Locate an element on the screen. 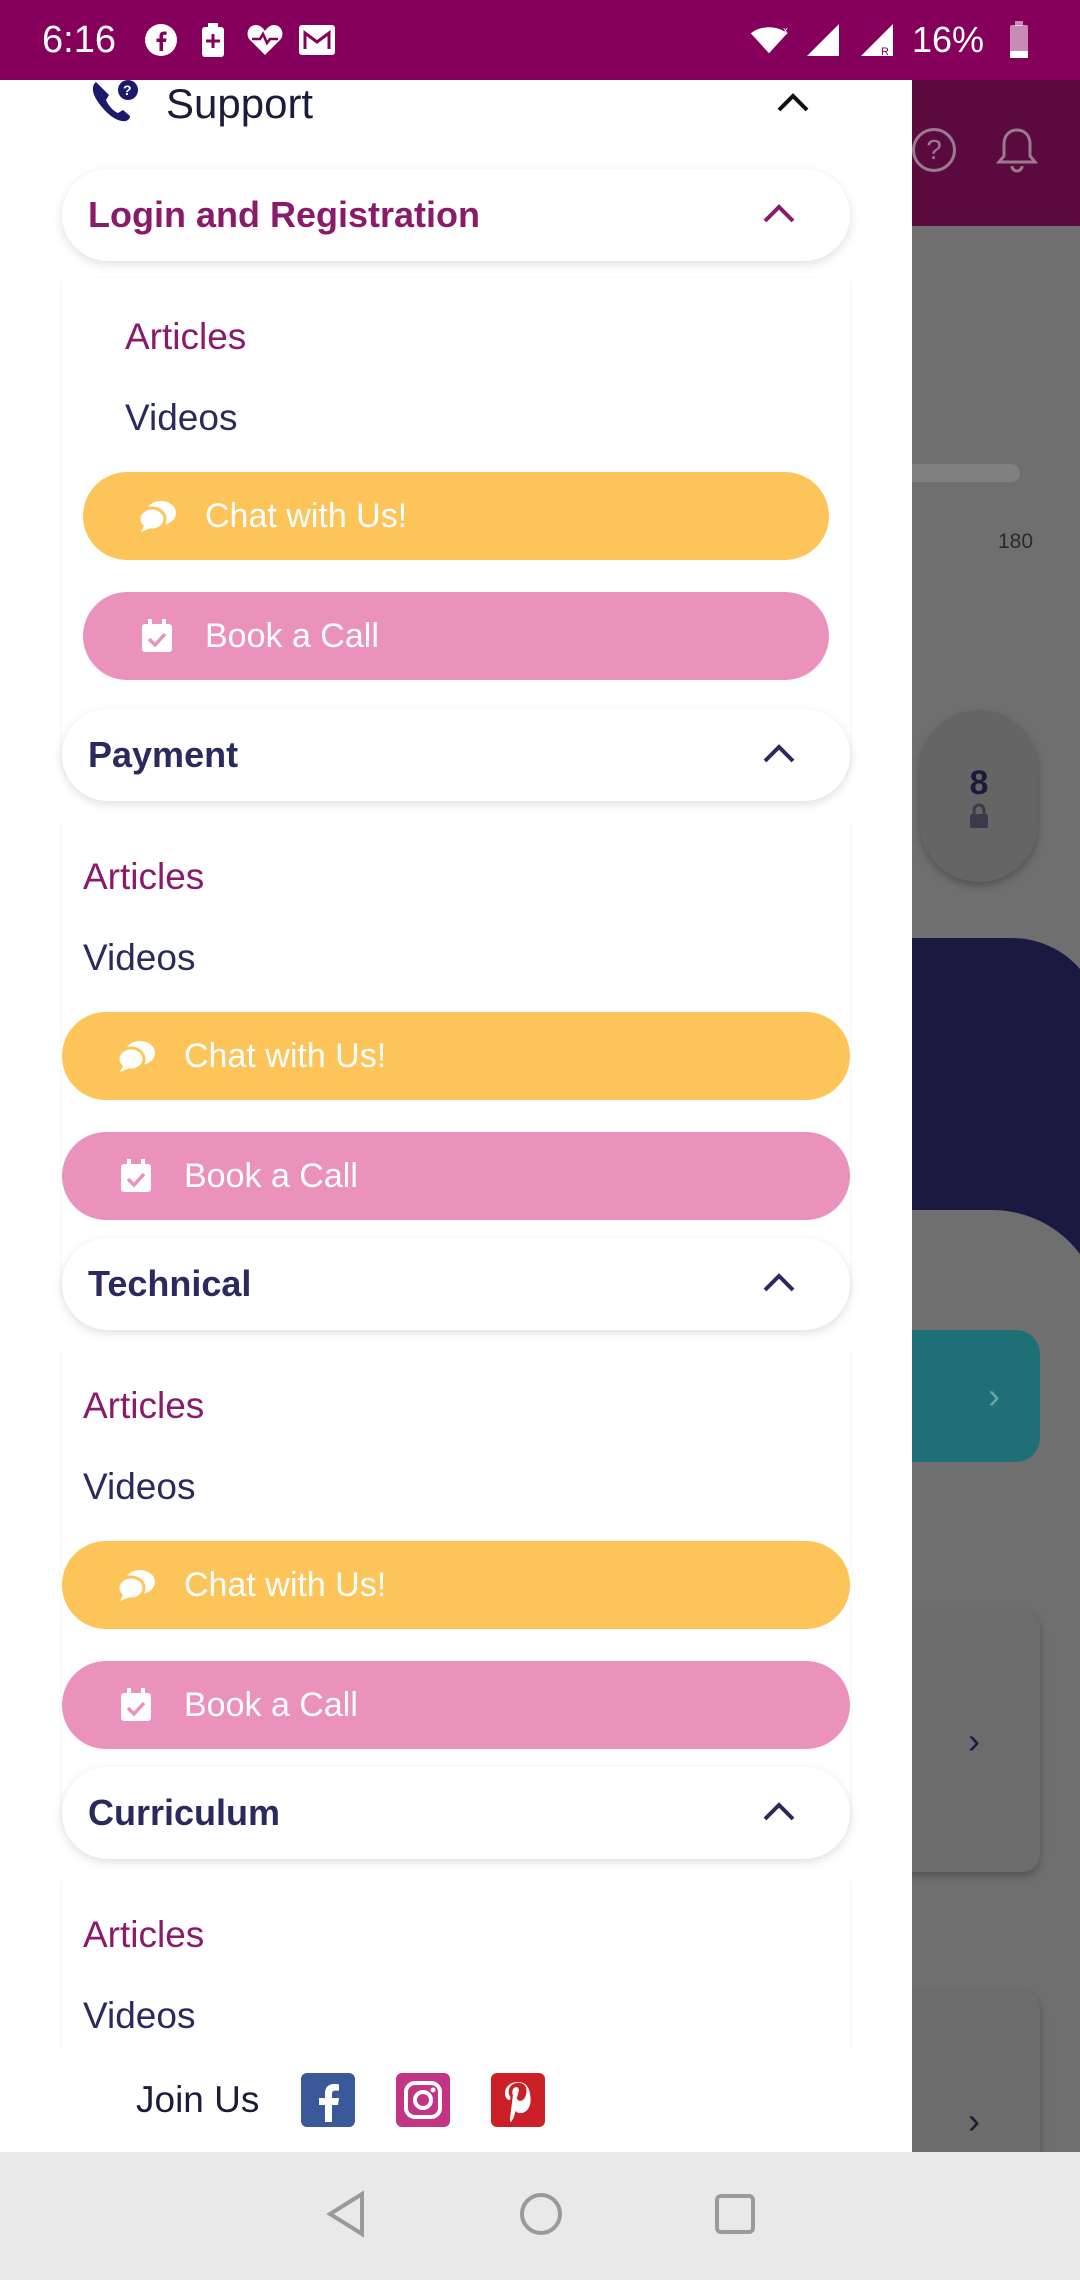  accordion-payment: Payment is located at coordinates (456, 755).